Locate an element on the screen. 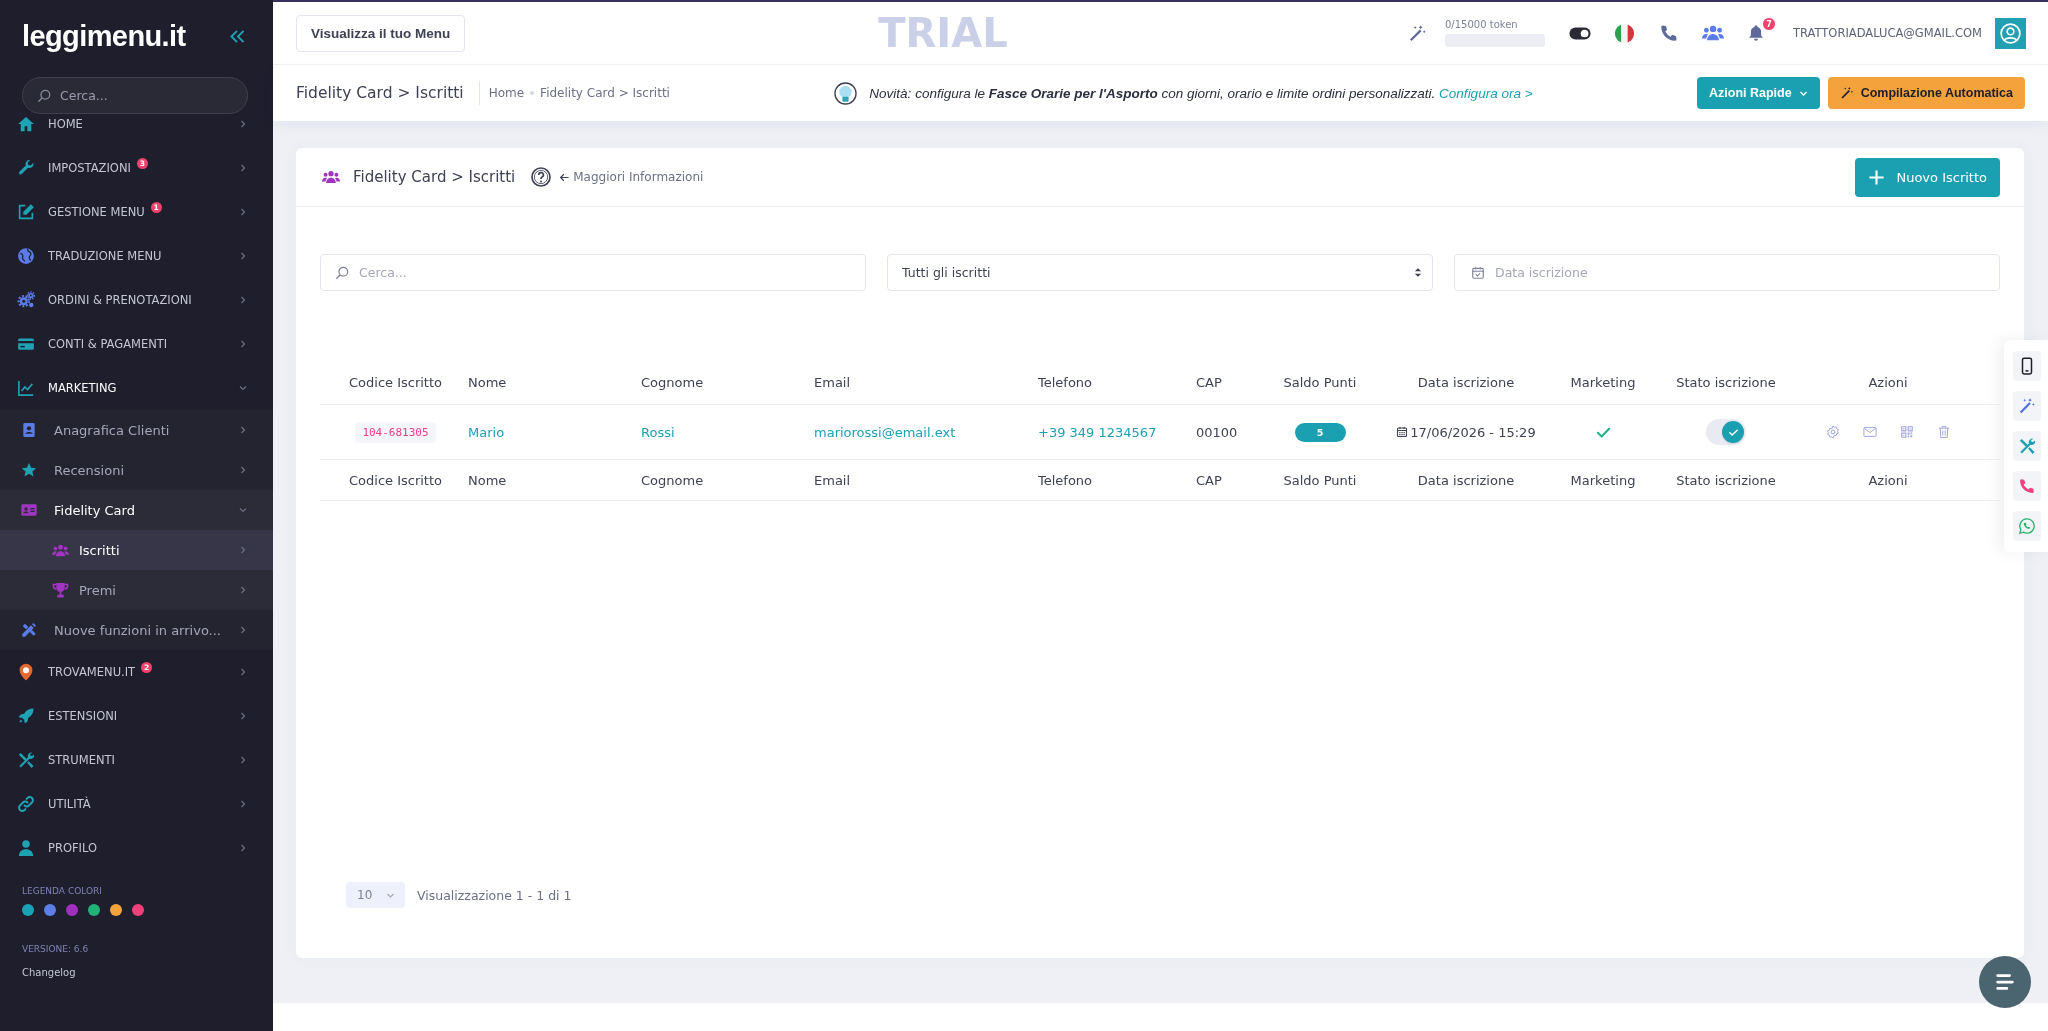 The image size is (2048, 1031). column-header: Data iscrizione is located at coordinates (1466, 382).